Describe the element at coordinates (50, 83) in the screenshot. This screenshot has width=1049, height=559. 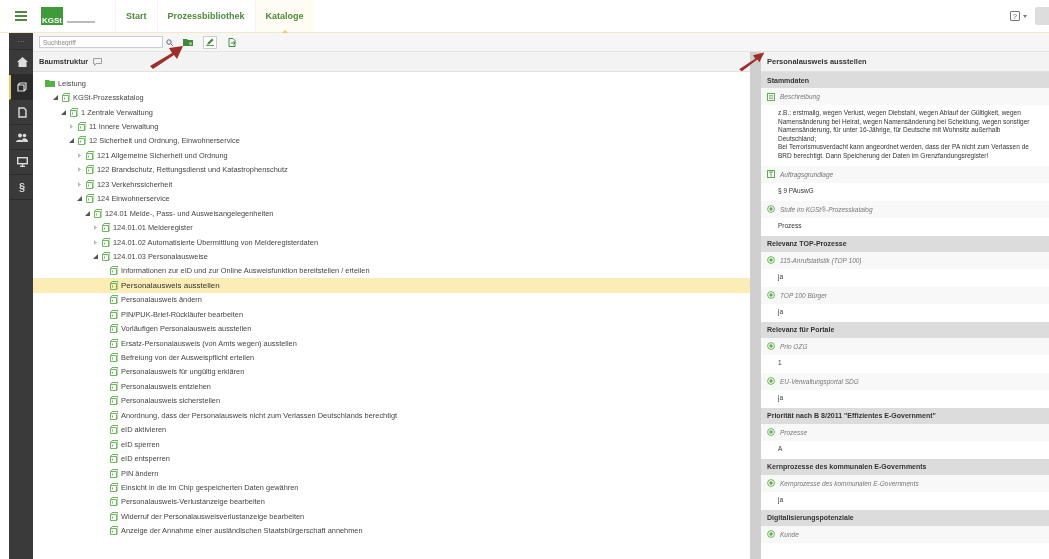
I see `folder-icon` at that location.